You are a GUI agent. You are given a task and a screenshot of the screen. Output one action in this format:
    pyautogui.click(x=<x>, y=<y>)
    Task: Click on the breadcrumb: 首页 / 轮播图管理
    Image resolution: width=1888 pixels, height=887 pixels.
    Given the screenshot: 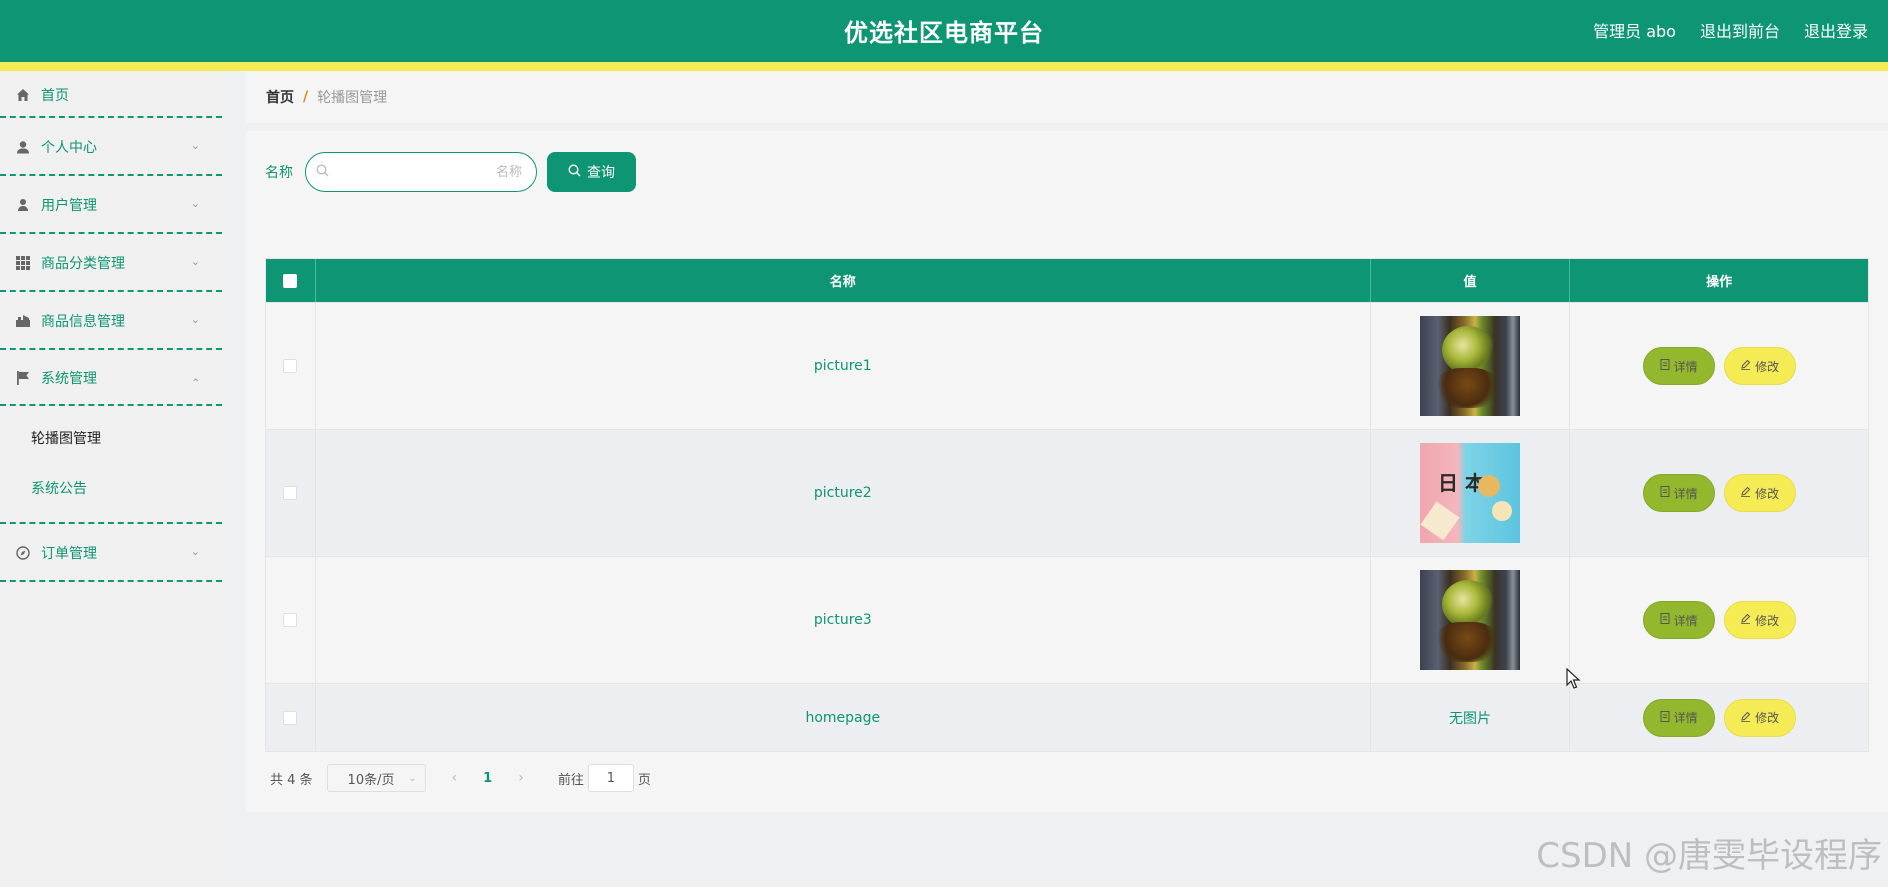 What is the action you would take?
    pyautogui.click(x=1067, y=97)
    